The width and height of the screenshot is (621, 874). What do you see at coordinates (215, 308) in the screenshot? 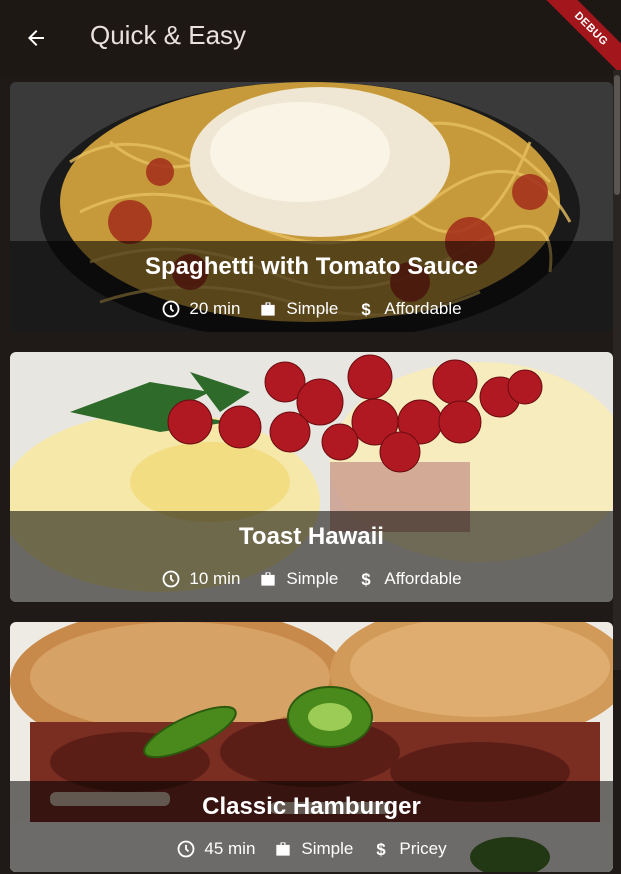
I see `meal-duration: 20 min` at bounding box center [215, 308].